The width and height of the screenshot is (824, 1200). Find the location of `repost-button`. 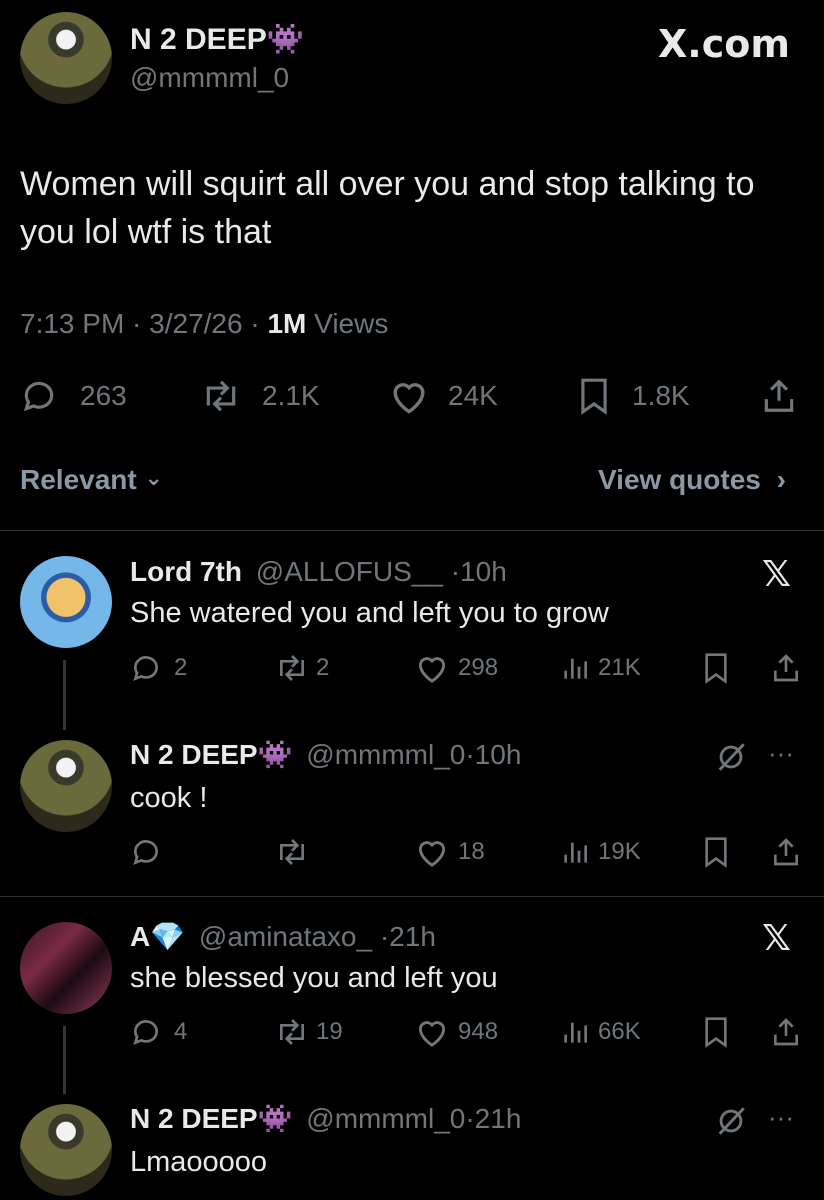

repost-button is located at coordinates (295, 852).